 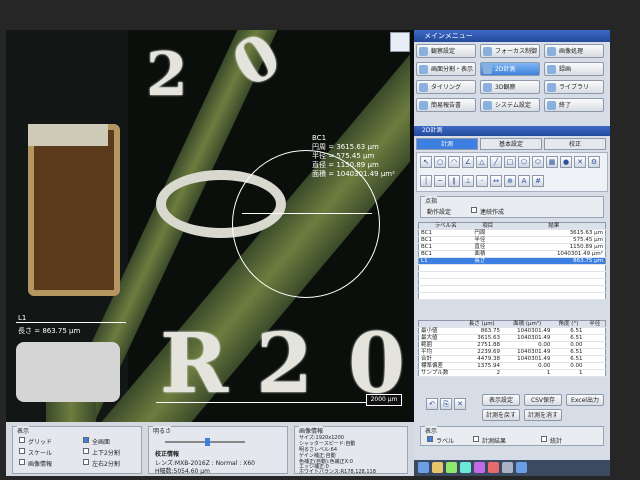 What do you see at coordinates (440, 162) in the screenshot?
I see `circle-tool-icon: ○` at bounding box center [440, 162].